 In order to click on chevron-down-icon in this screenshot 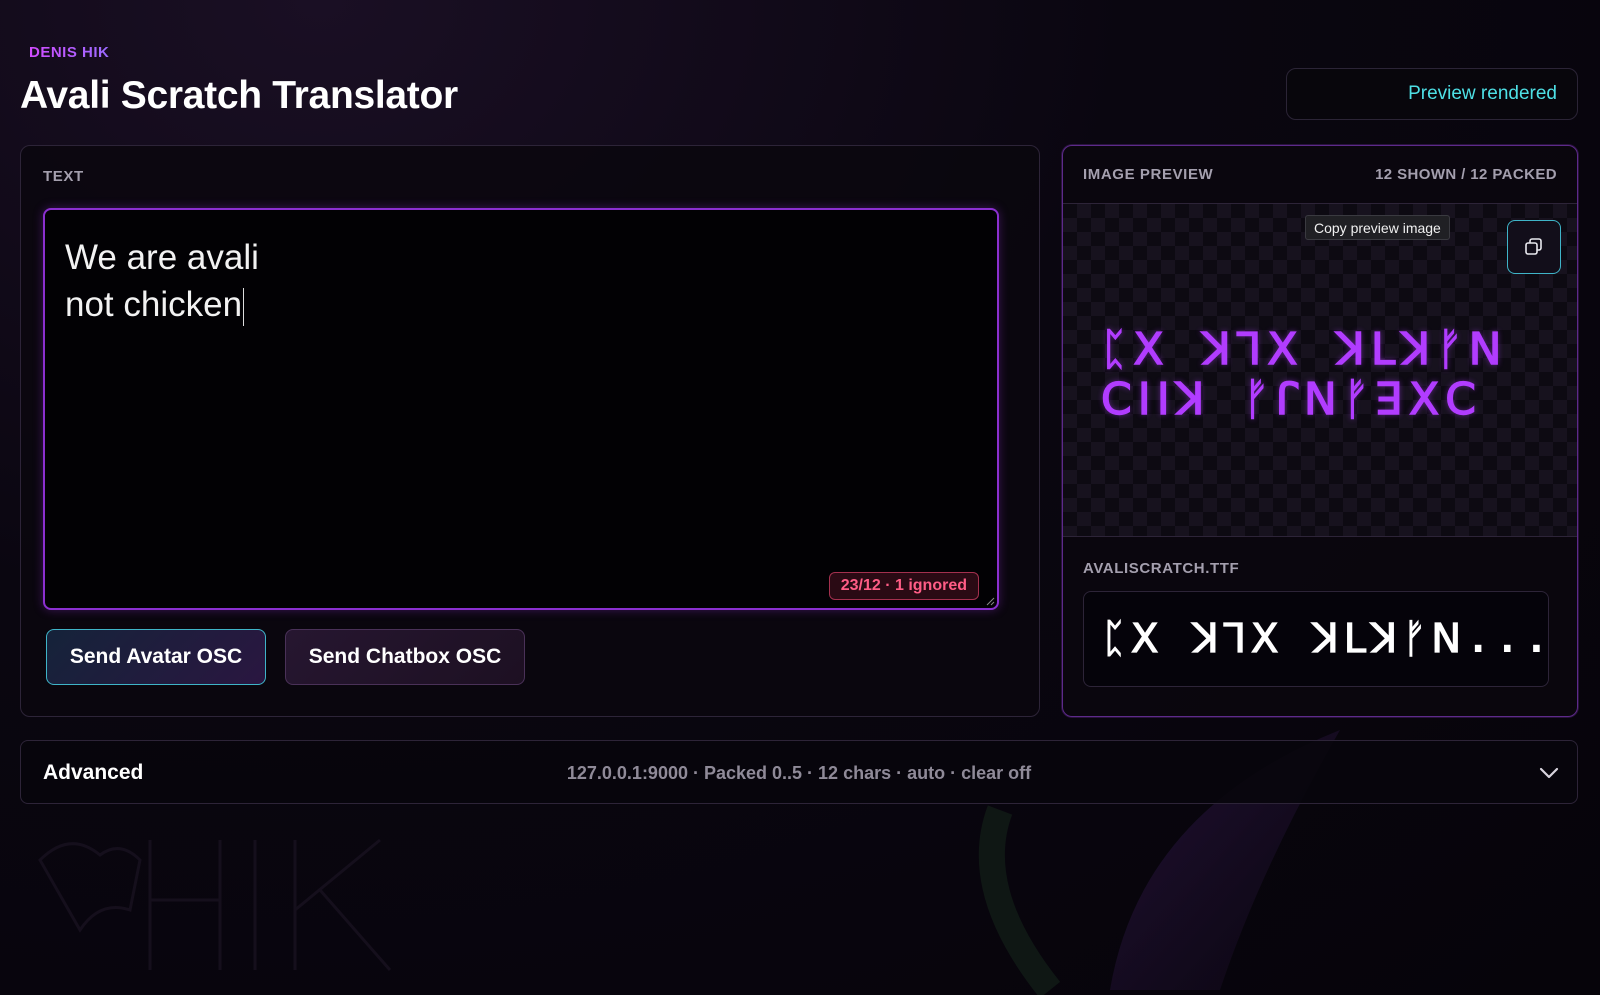, I will do `click(1549, 773)`.